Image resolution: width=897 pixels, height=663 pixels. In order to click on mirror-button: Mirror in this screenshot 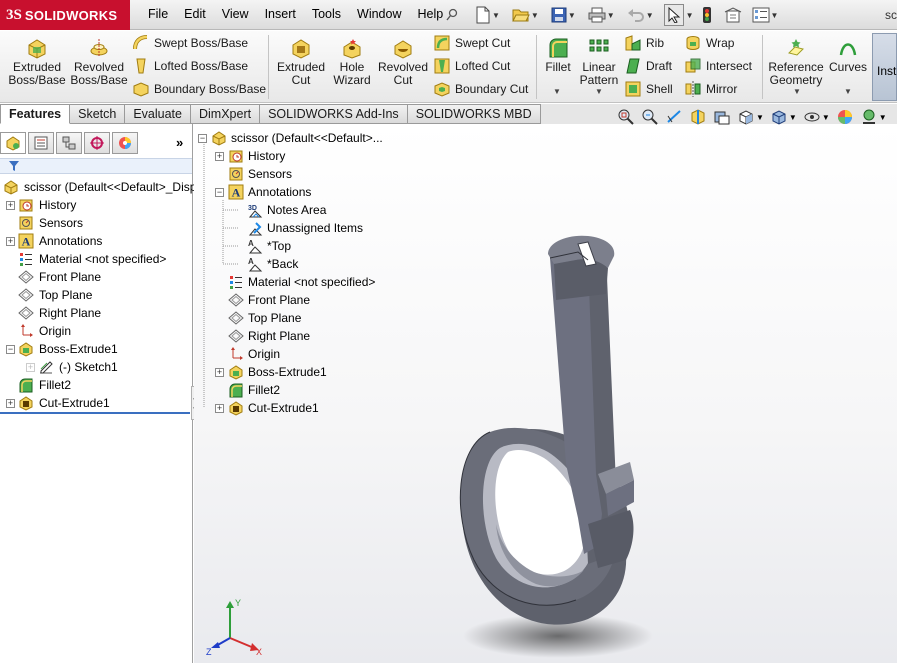, I will do `click(710, 89)`.